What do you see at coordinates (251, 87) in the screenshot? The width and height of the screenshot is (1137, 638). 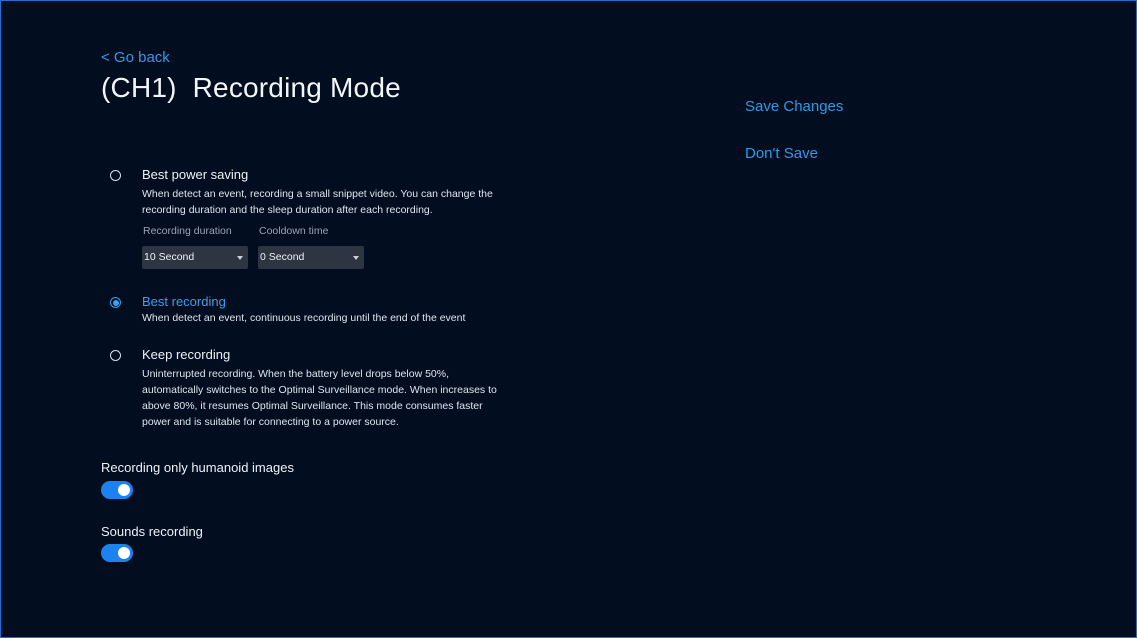 I see `page-title: (CH1) Recording Mode` at bounding box center [251, 87].